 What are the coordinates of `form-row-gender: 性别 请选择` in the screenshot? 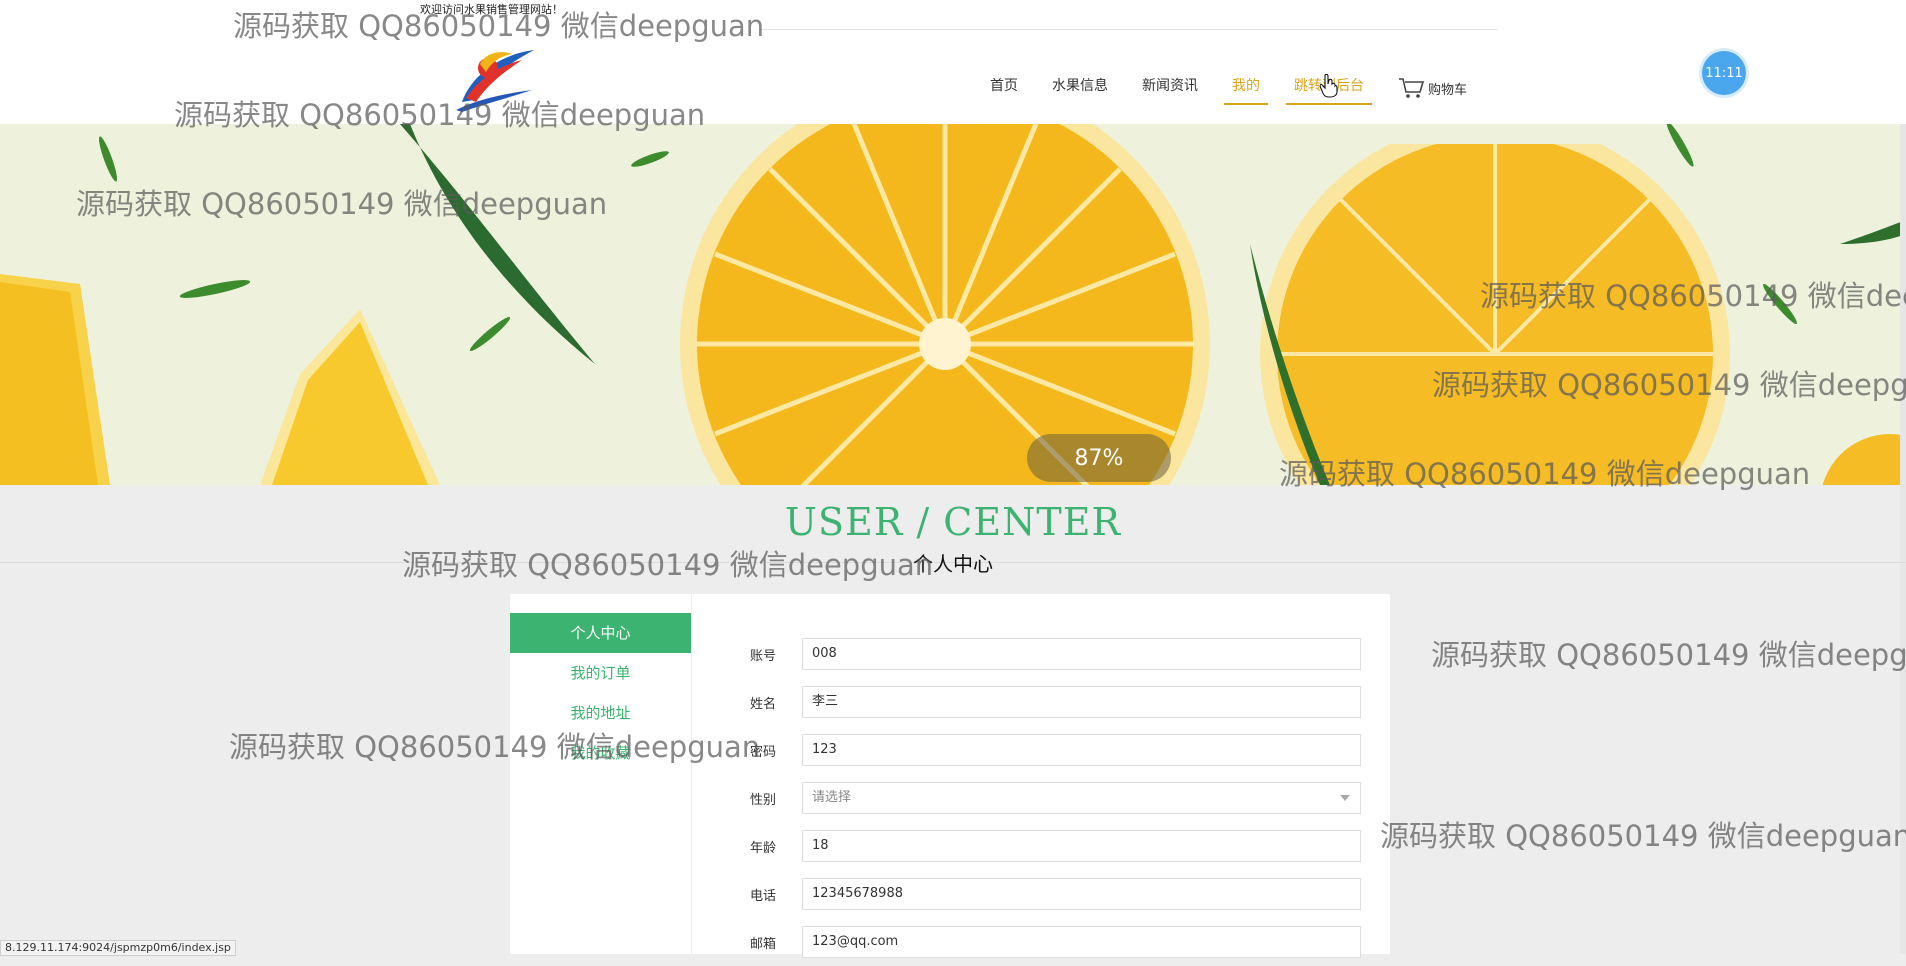 It's located at (1055, 798).